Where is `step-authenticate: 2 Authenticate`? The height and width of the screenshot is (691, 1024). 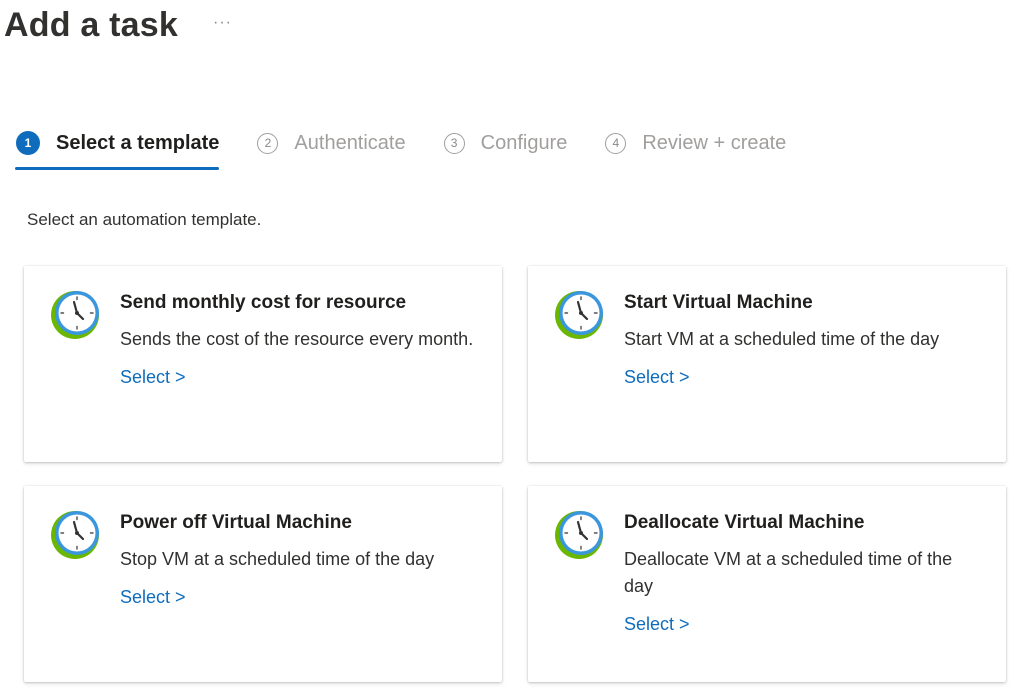 step-authenticate: 2 Authenticate is located at coordinates (331, 143).